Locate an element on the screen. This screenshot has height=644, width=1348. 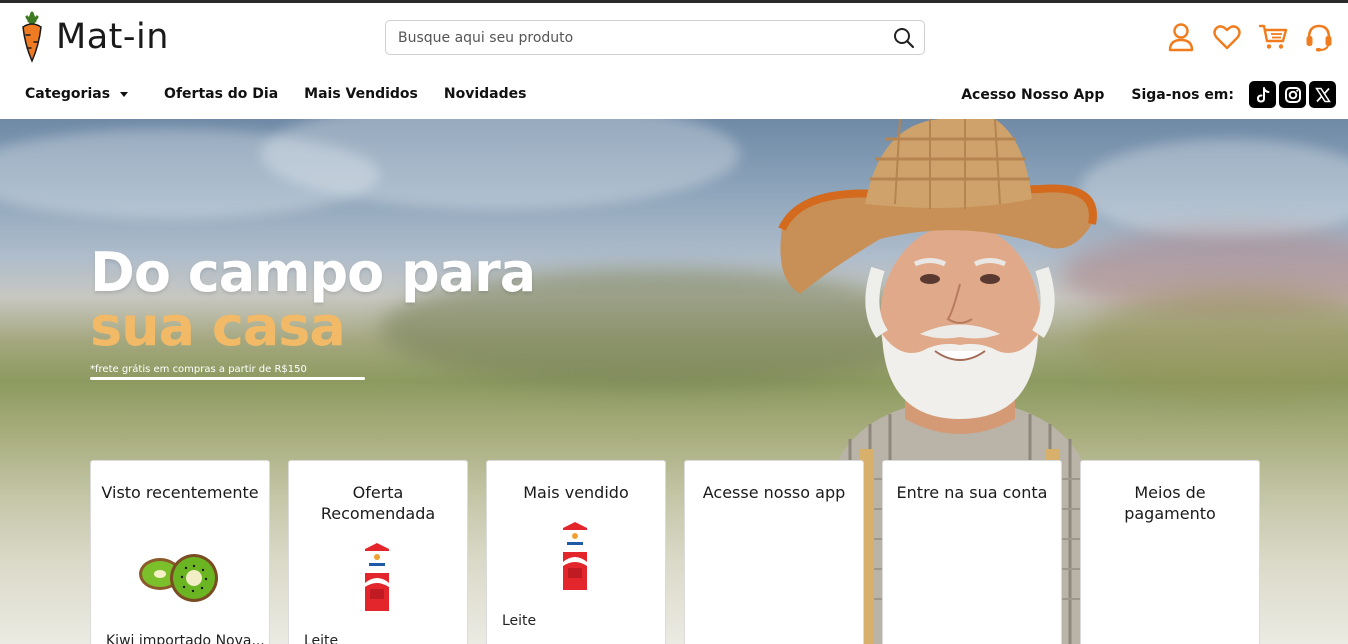
follow-label: Siga-nos em: is located at coordinates (1182, 94).